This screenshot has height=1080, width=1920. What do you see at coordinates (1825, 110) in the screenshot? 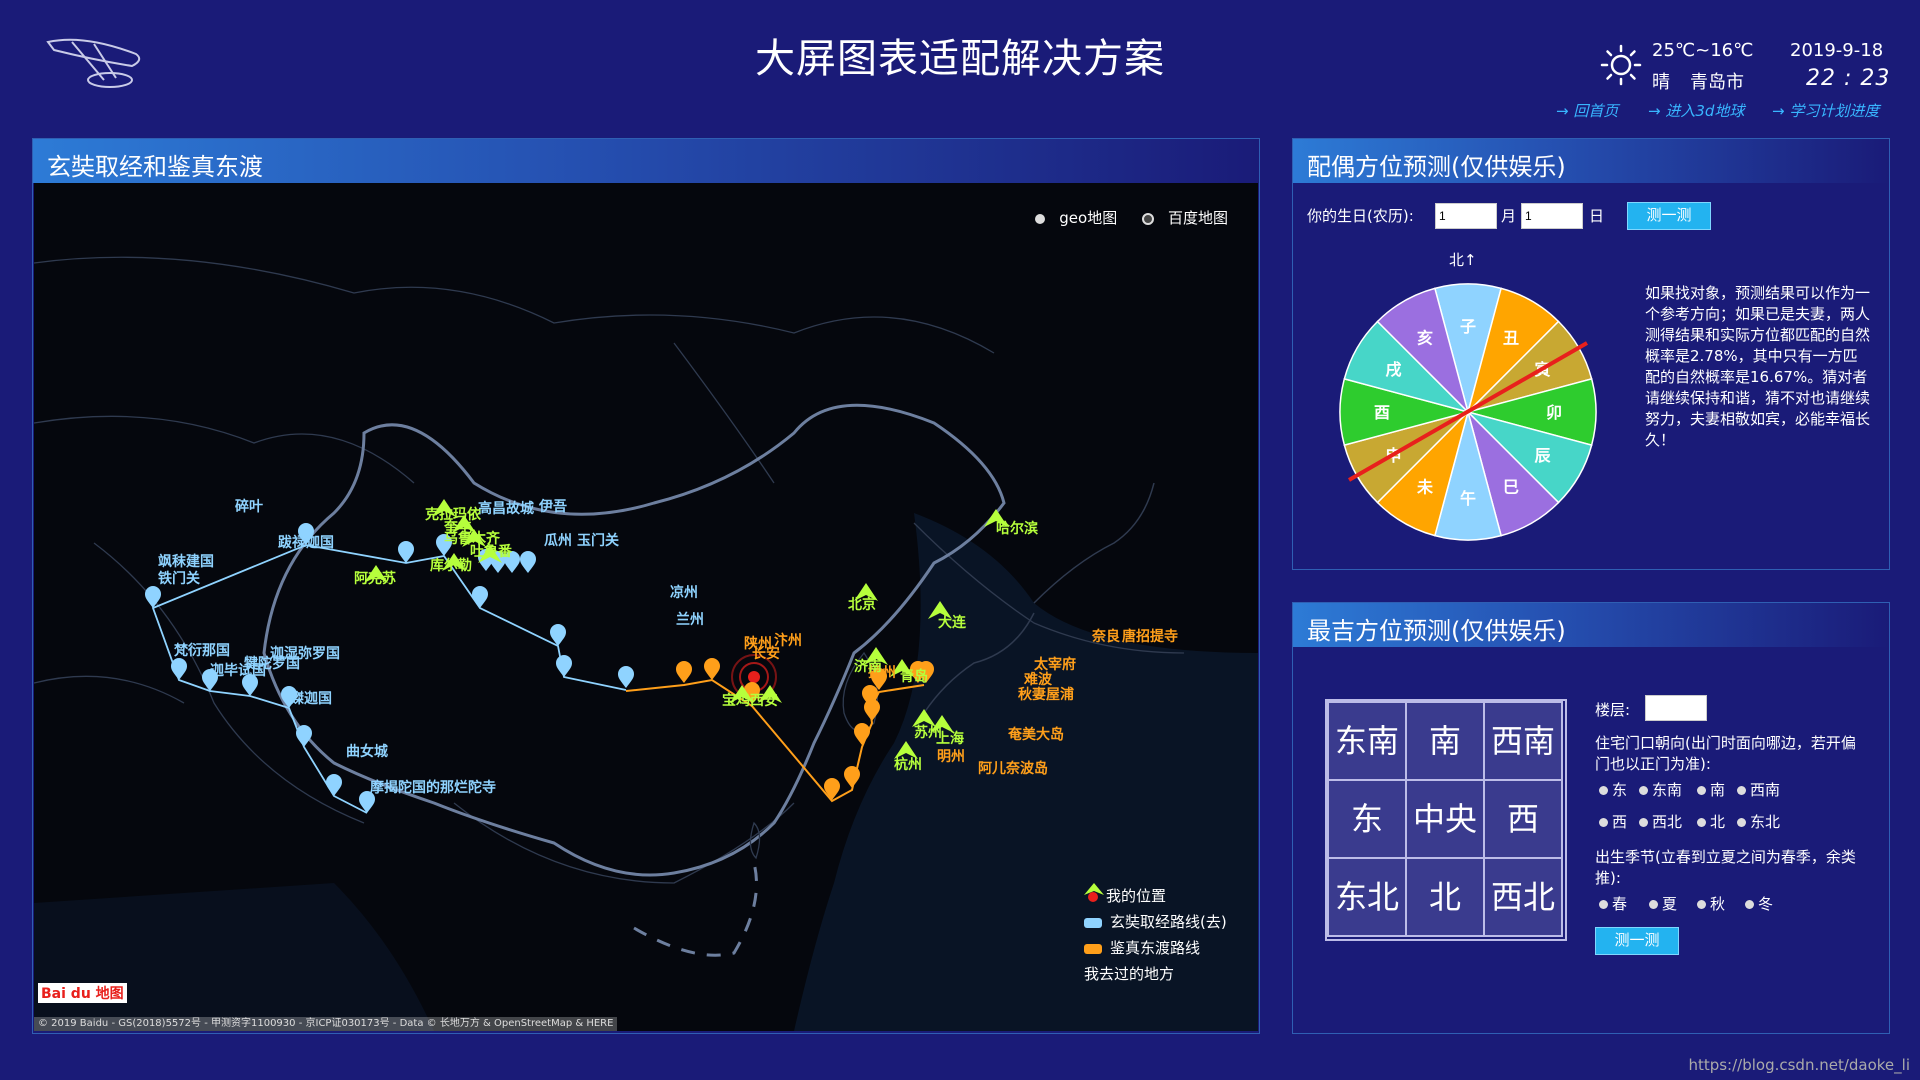
I see `study-plan-link: → 学习计划进度` at bounding box center [1825, 110].